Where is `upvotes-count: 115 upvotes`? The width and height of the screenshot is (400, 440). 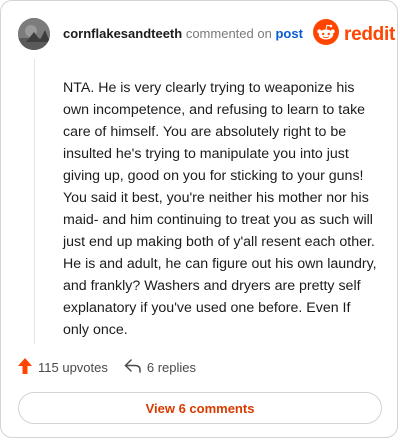 upvotes-count: 115 upvotes is located at coordinates (73, 367).